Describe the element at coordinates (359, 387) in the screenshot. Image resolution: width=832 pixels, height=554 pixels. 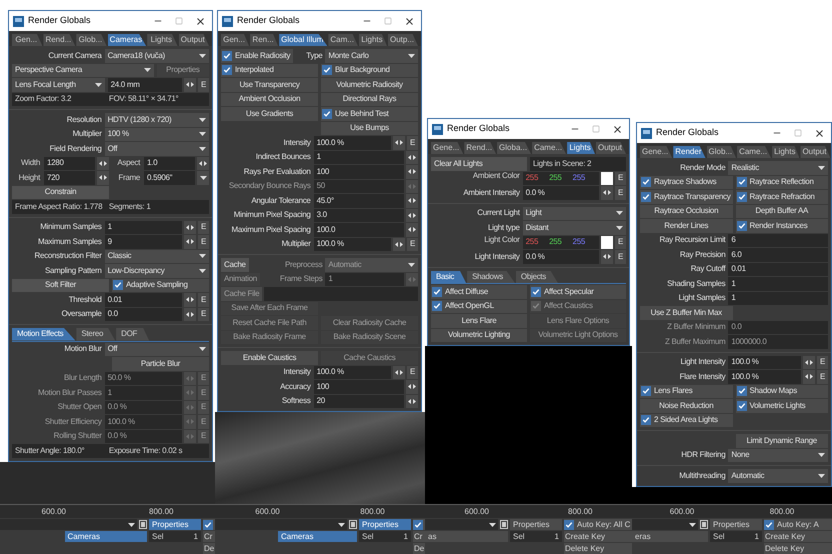
I see `number-field: 100` at that location.